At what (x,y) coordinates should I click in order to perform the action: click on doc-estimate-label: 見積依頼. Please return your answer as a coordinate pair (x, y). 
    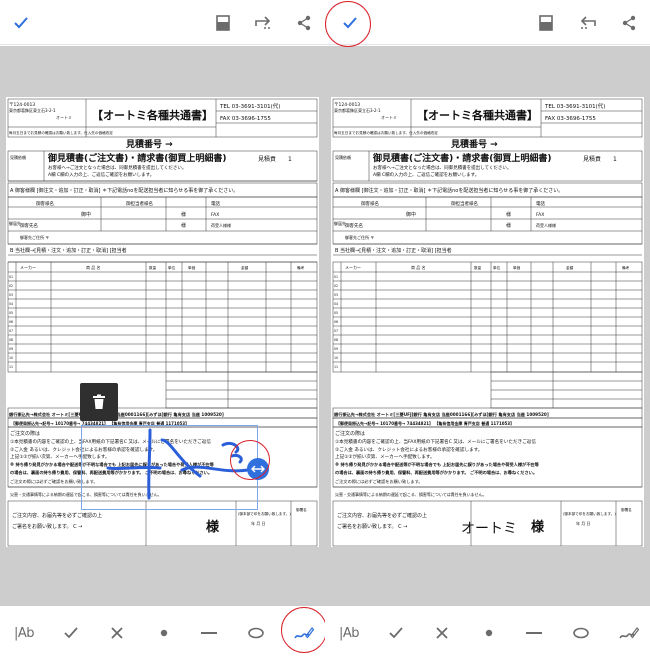
    Looking at the image, I should click on (343, 157).